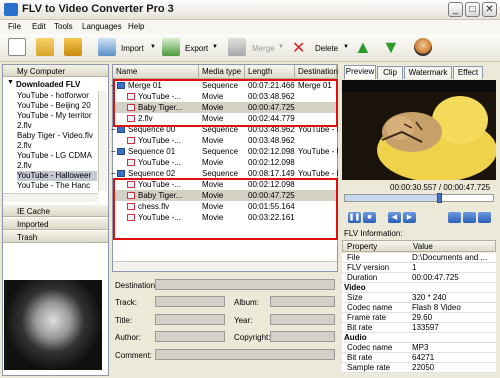  Describe the element at coordinates (55, 211) in the screenshot. I see `ie-cache-node: IE Cache` at that location.